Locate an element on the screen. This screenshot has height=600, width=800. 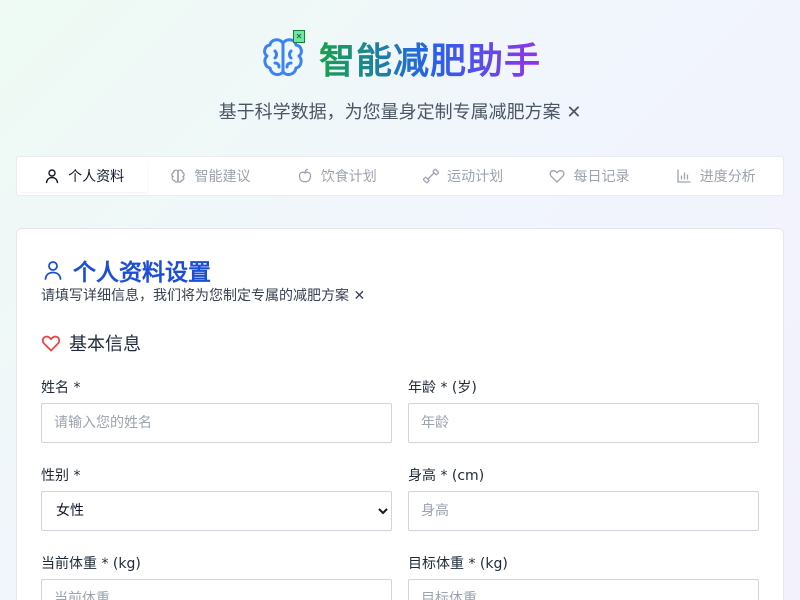
app-title: 智能减肥助手 is located at coordinates (430, 58).